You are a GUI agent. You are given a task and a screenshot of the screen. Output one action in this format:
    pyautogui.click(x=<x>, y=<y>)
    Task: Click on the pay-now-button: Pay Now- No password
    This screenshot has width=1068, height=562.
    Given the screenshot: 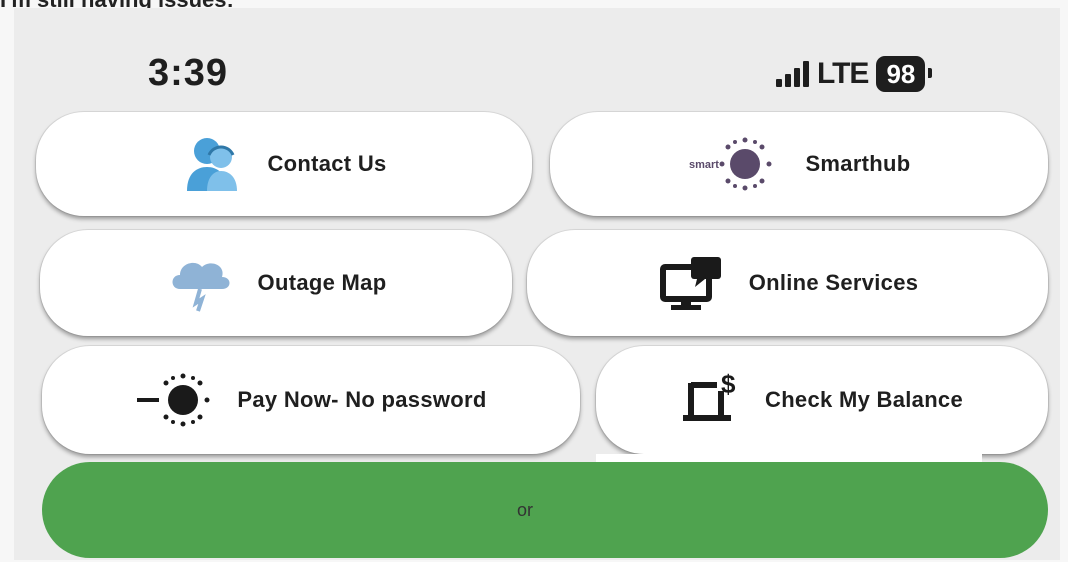 What is the action you would take?
    pyautogui.click(x=311, y=400)
    